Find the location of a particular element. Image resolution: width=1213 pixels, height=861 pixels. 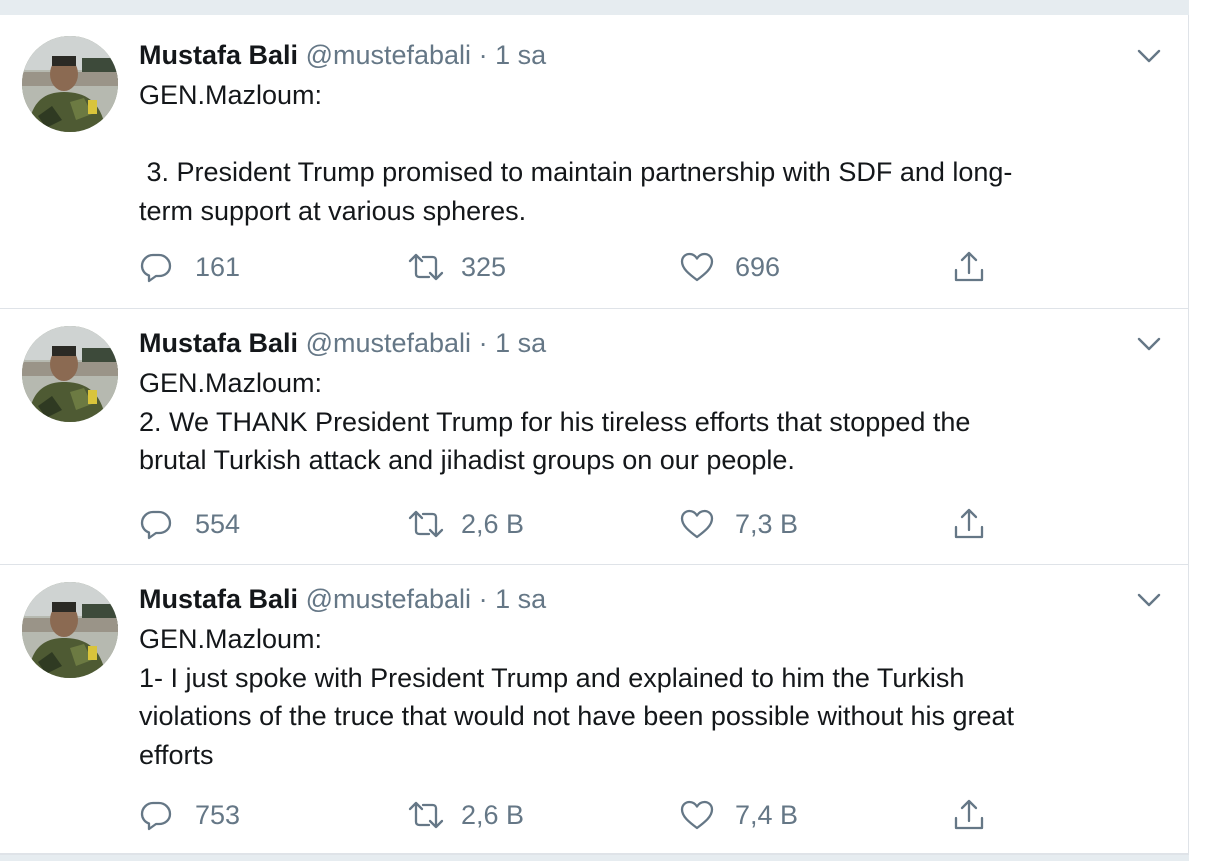

like-count: 696 is located at coordinates (758, 266).